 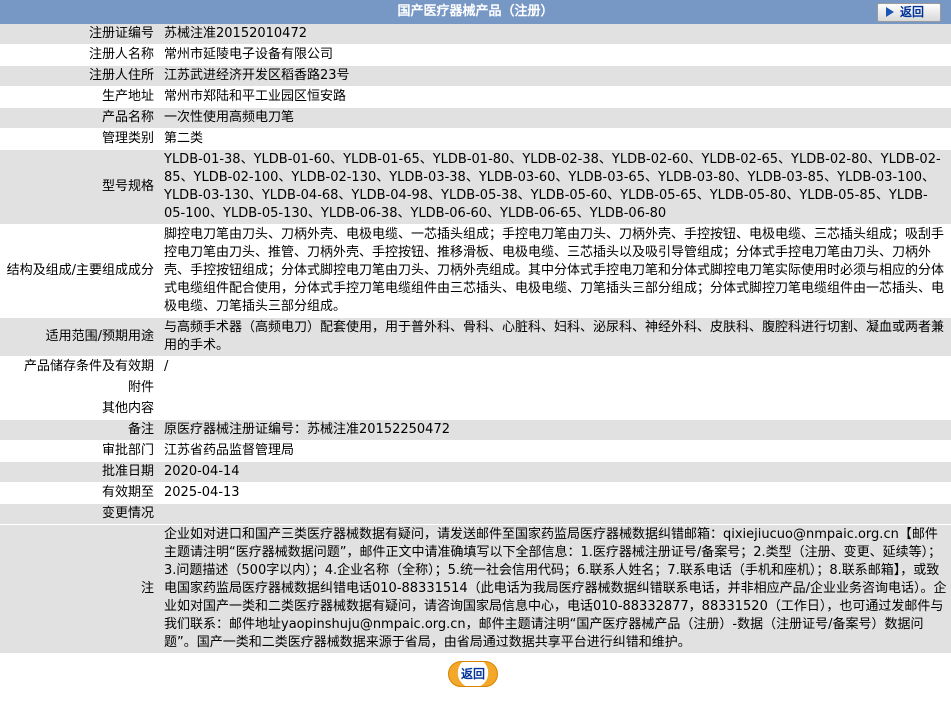 What do you see at coordinates (79, 409) in the screenshot?
I see `field-label: 其他内容` at bounding box center [79, 409].